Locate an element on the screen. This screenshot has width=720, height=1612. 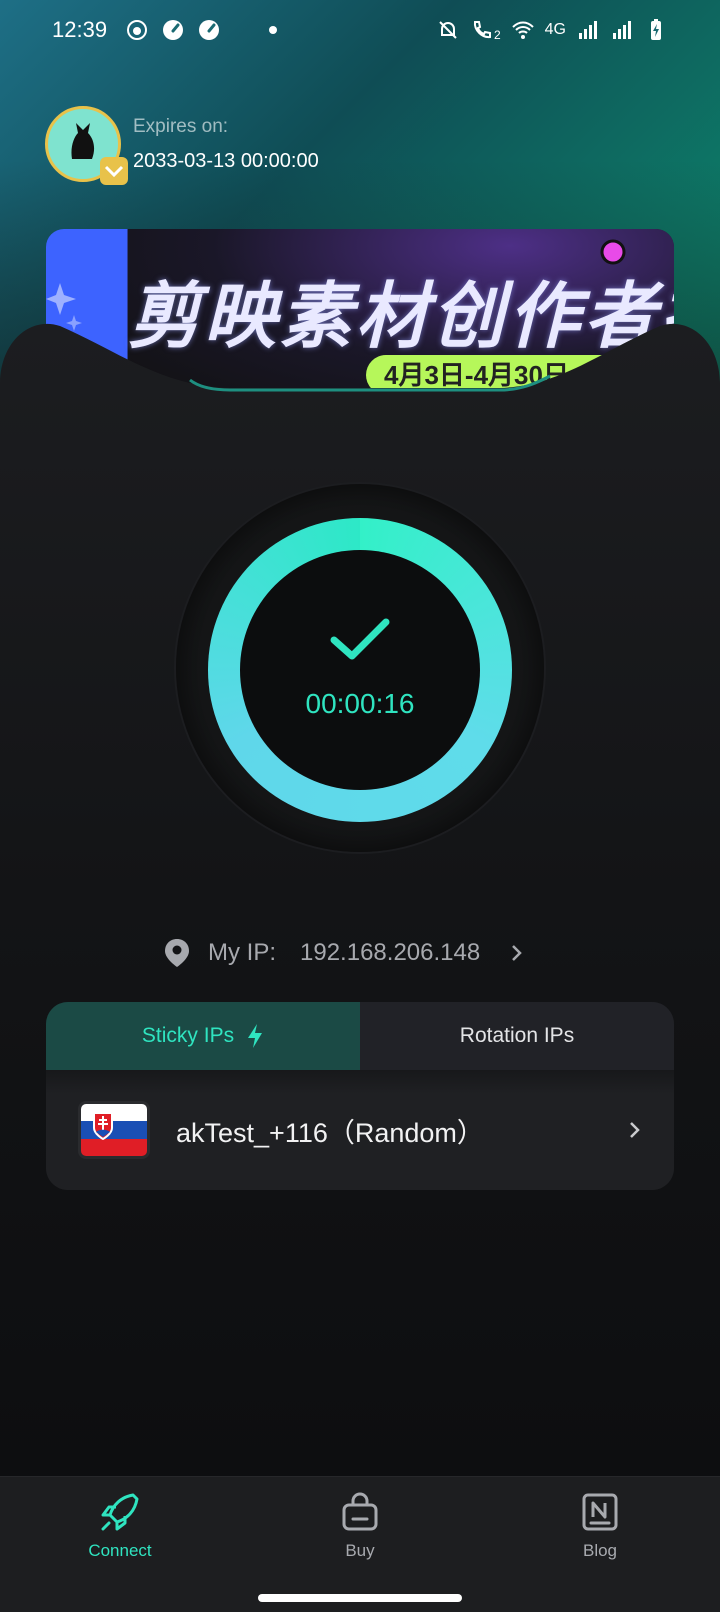
tab-sticky-ips-label: Sticky IPs is located at coordinates (188, 1035).